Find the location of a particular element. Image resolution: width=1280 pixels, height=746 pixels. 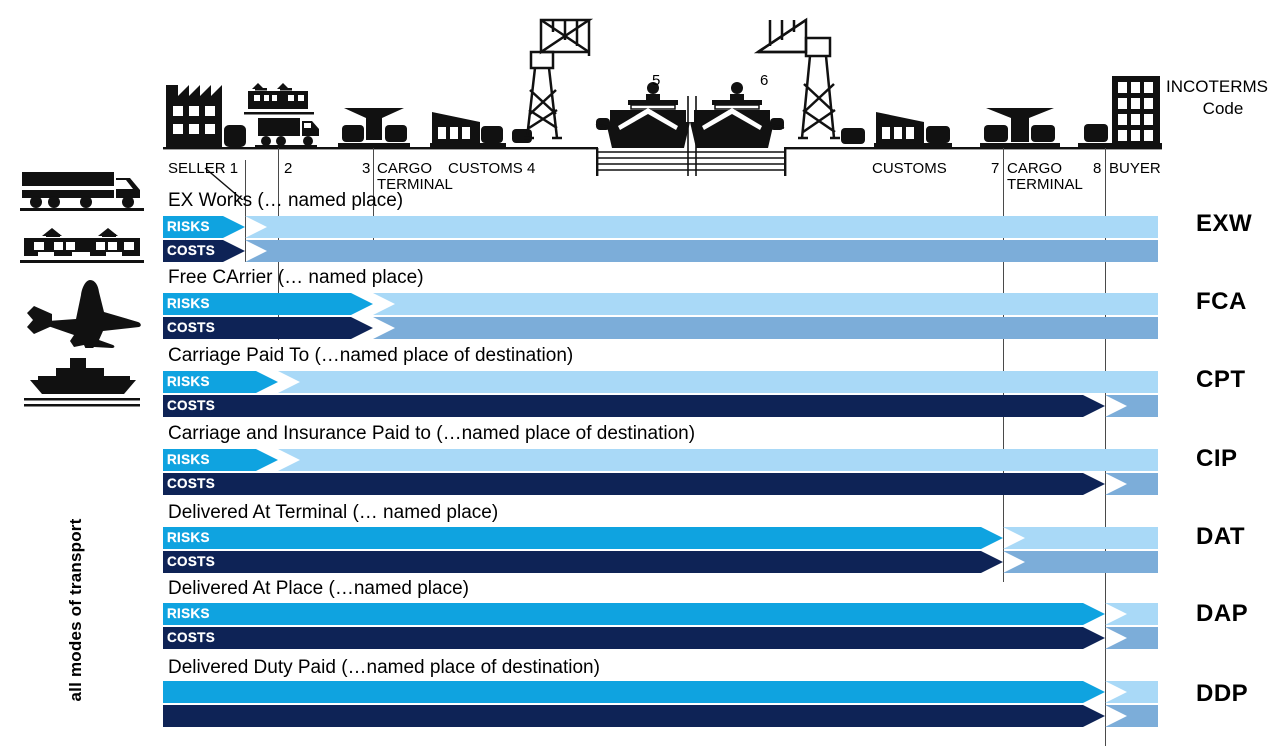

row-title-dap: Delivered At Place (…named place) is located at coordinates (318, 588).